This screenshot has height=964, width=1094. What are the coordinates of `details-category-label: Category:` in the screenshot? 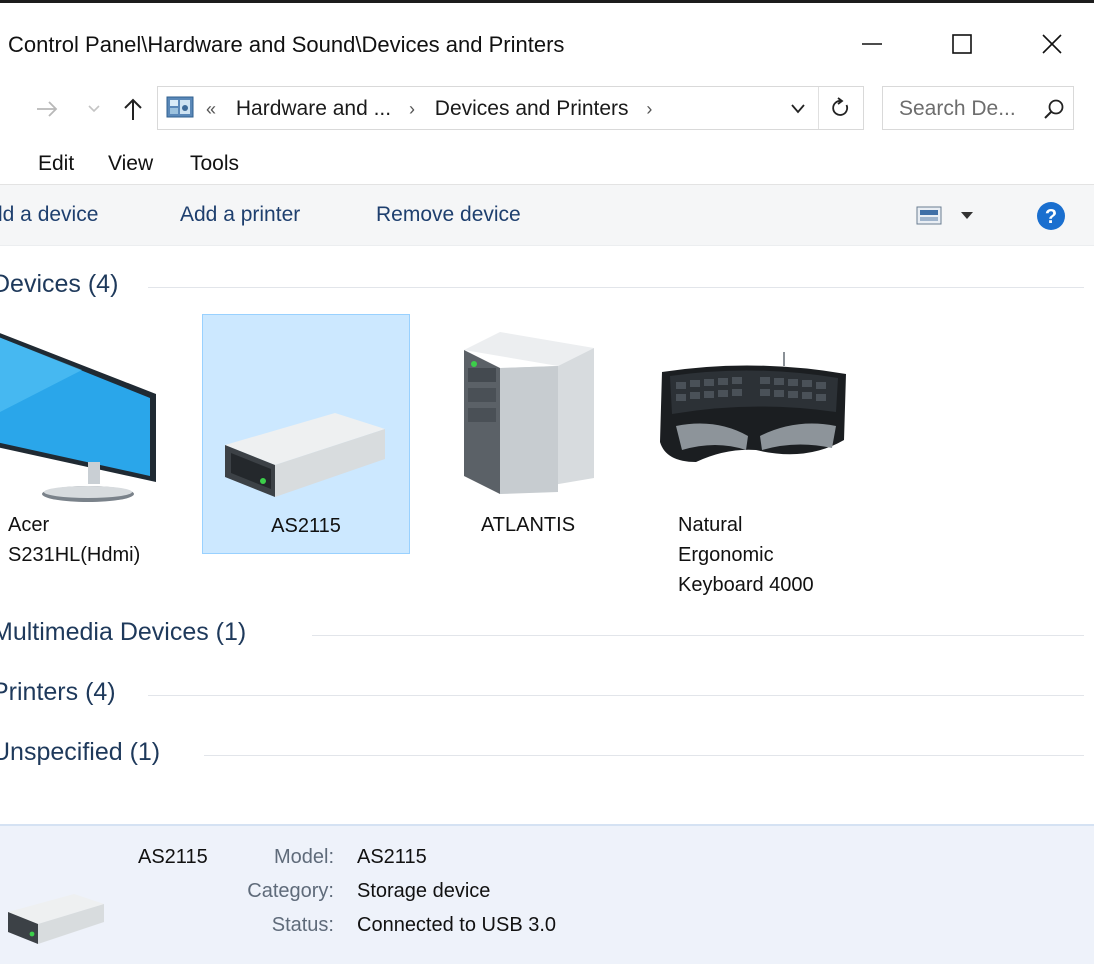 It's located at (290, 891).